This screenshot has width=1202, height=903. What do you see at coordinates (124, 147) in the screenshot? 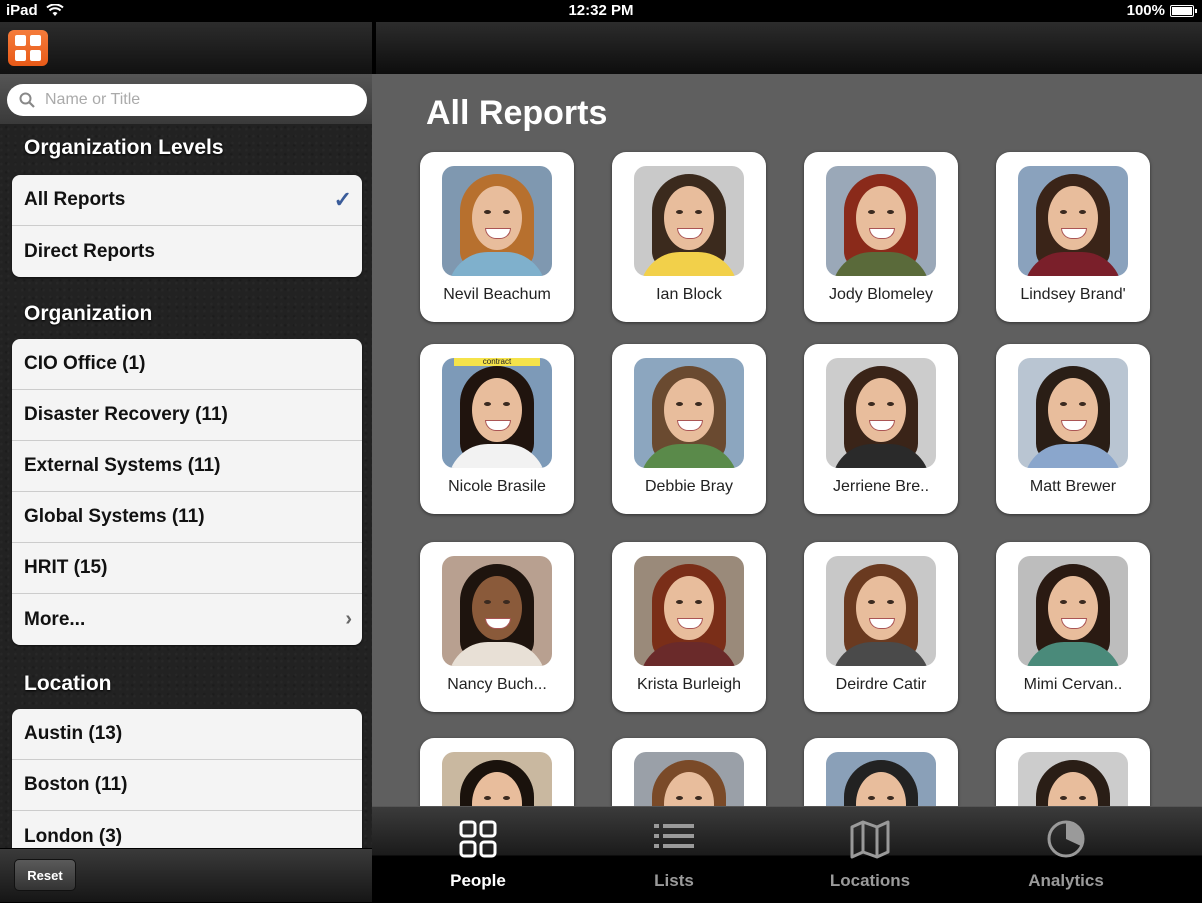
I see `section-title-org-levels: Organization Levels` at bounding box center [124, 147].